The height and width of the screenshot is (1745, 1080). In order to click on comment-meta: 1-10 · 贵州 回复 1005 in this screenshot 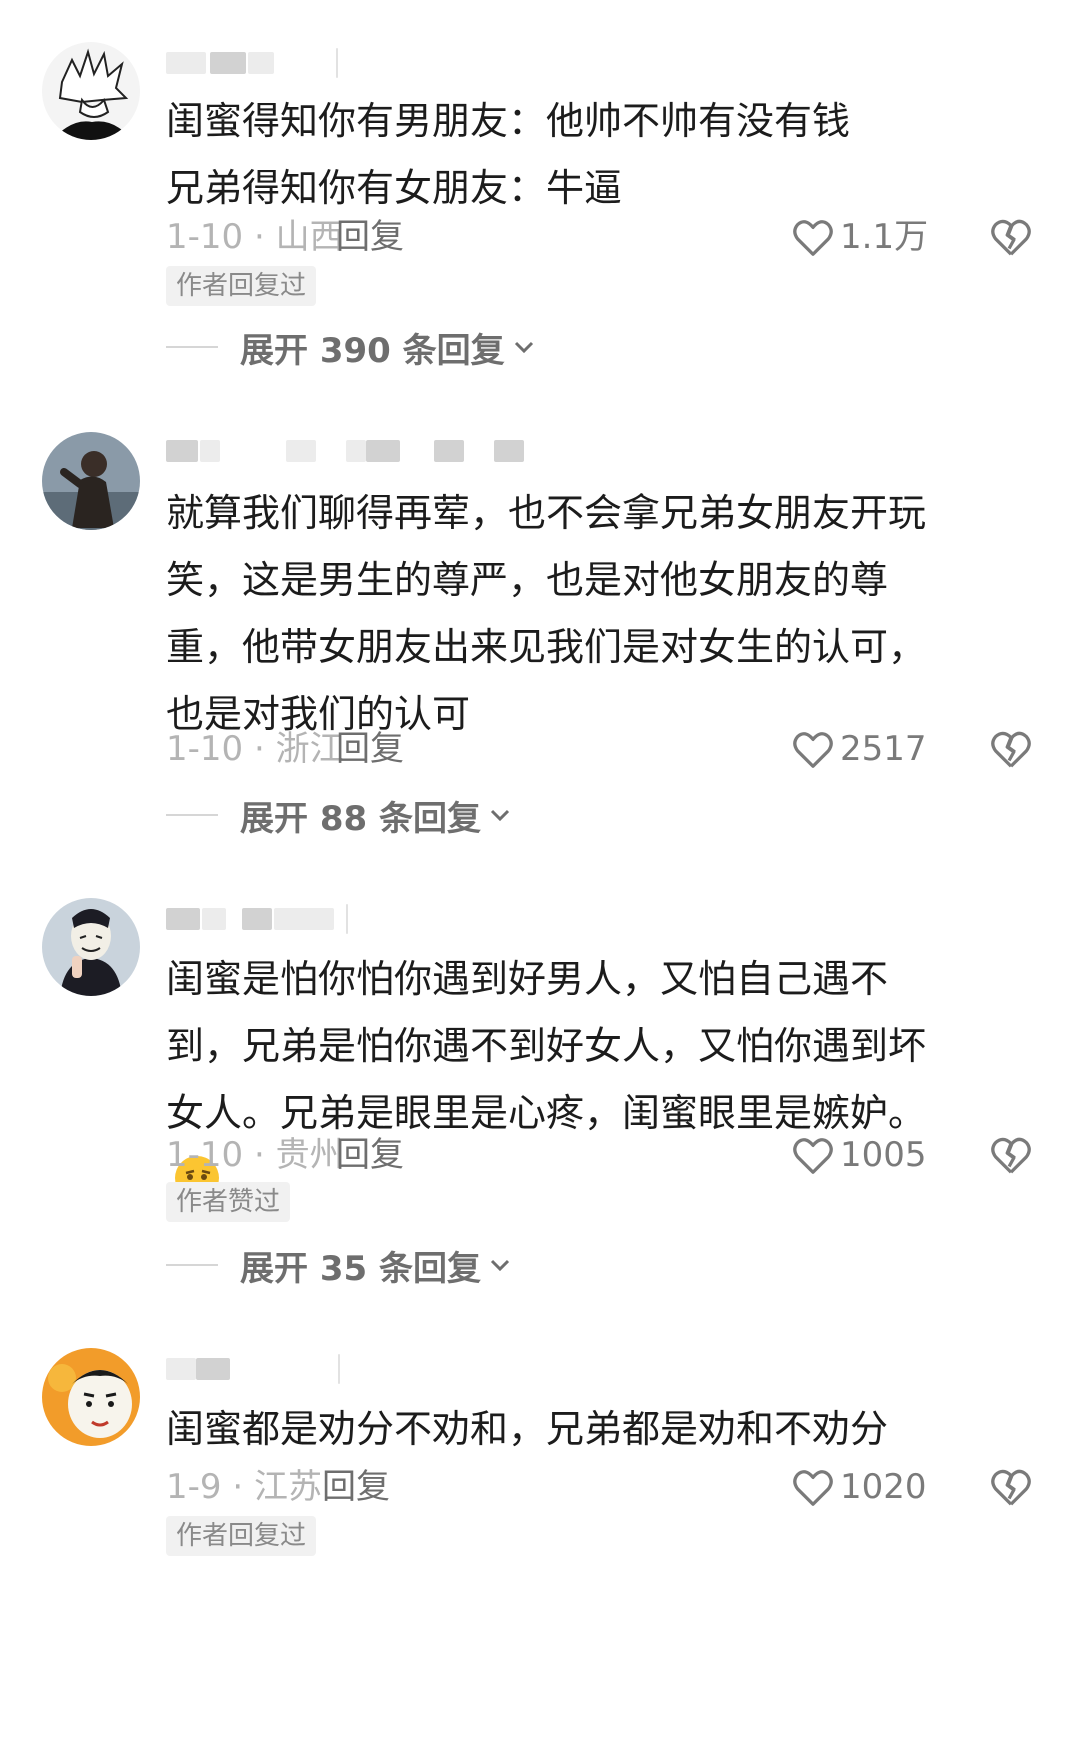, I will do `click(606, 1155)`.